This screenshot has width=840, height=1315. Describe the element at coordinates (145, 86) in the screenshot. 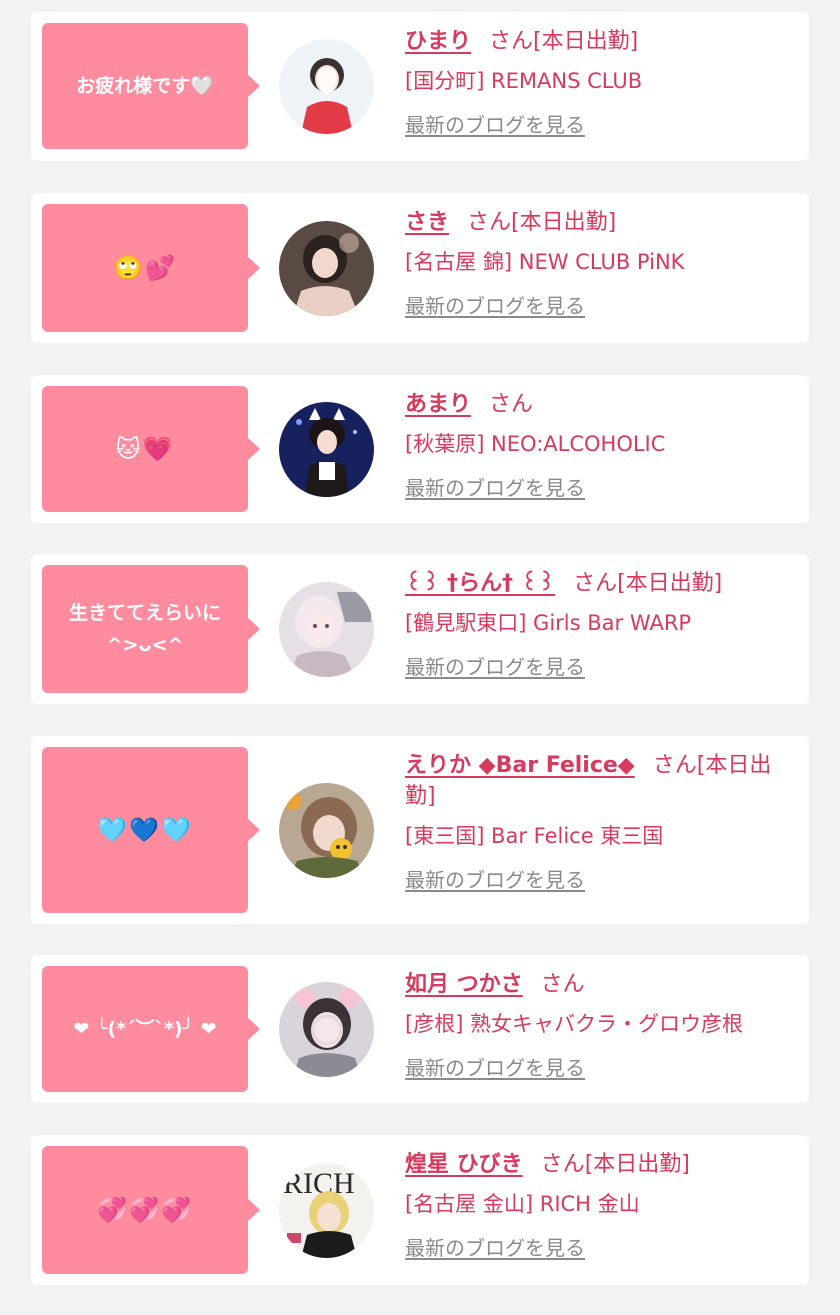

I see `message-text: お疲れ様です🤍` at that location.